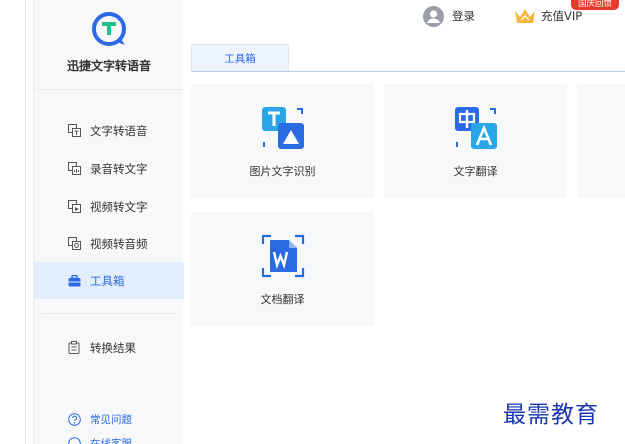 The image size is (625, 444). I want to click on tool-label: 图片文字识别, so click(282, 171).